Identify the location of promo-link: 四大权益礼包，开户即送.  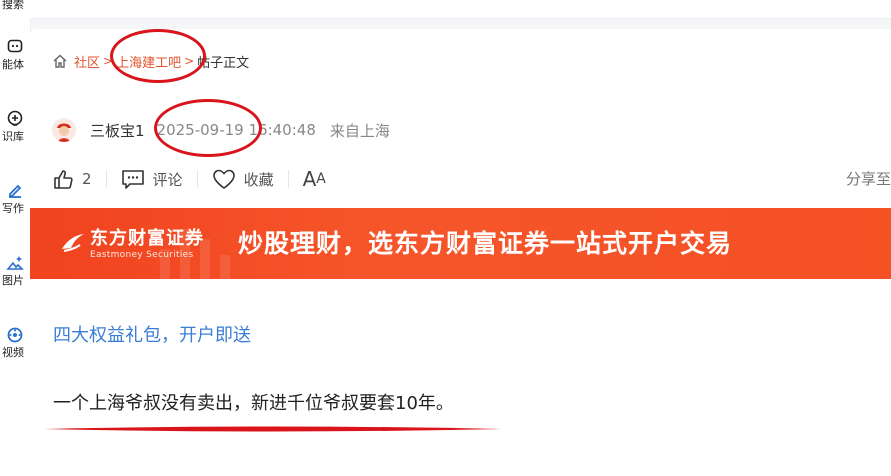
(152, 334).